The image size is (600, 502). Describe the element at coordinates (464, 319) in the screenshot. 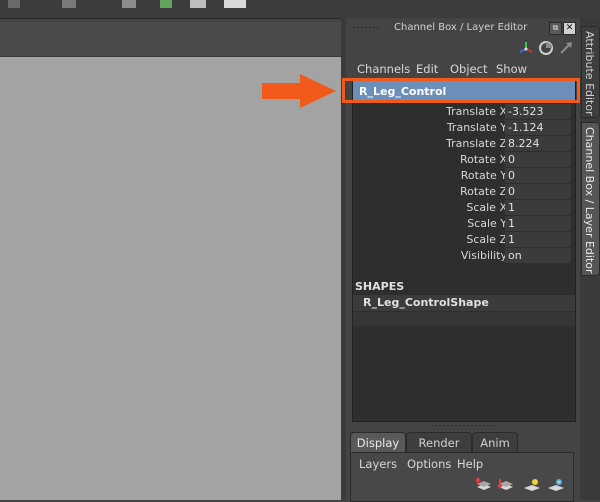

I see `shape-node-empty-row` at that location.